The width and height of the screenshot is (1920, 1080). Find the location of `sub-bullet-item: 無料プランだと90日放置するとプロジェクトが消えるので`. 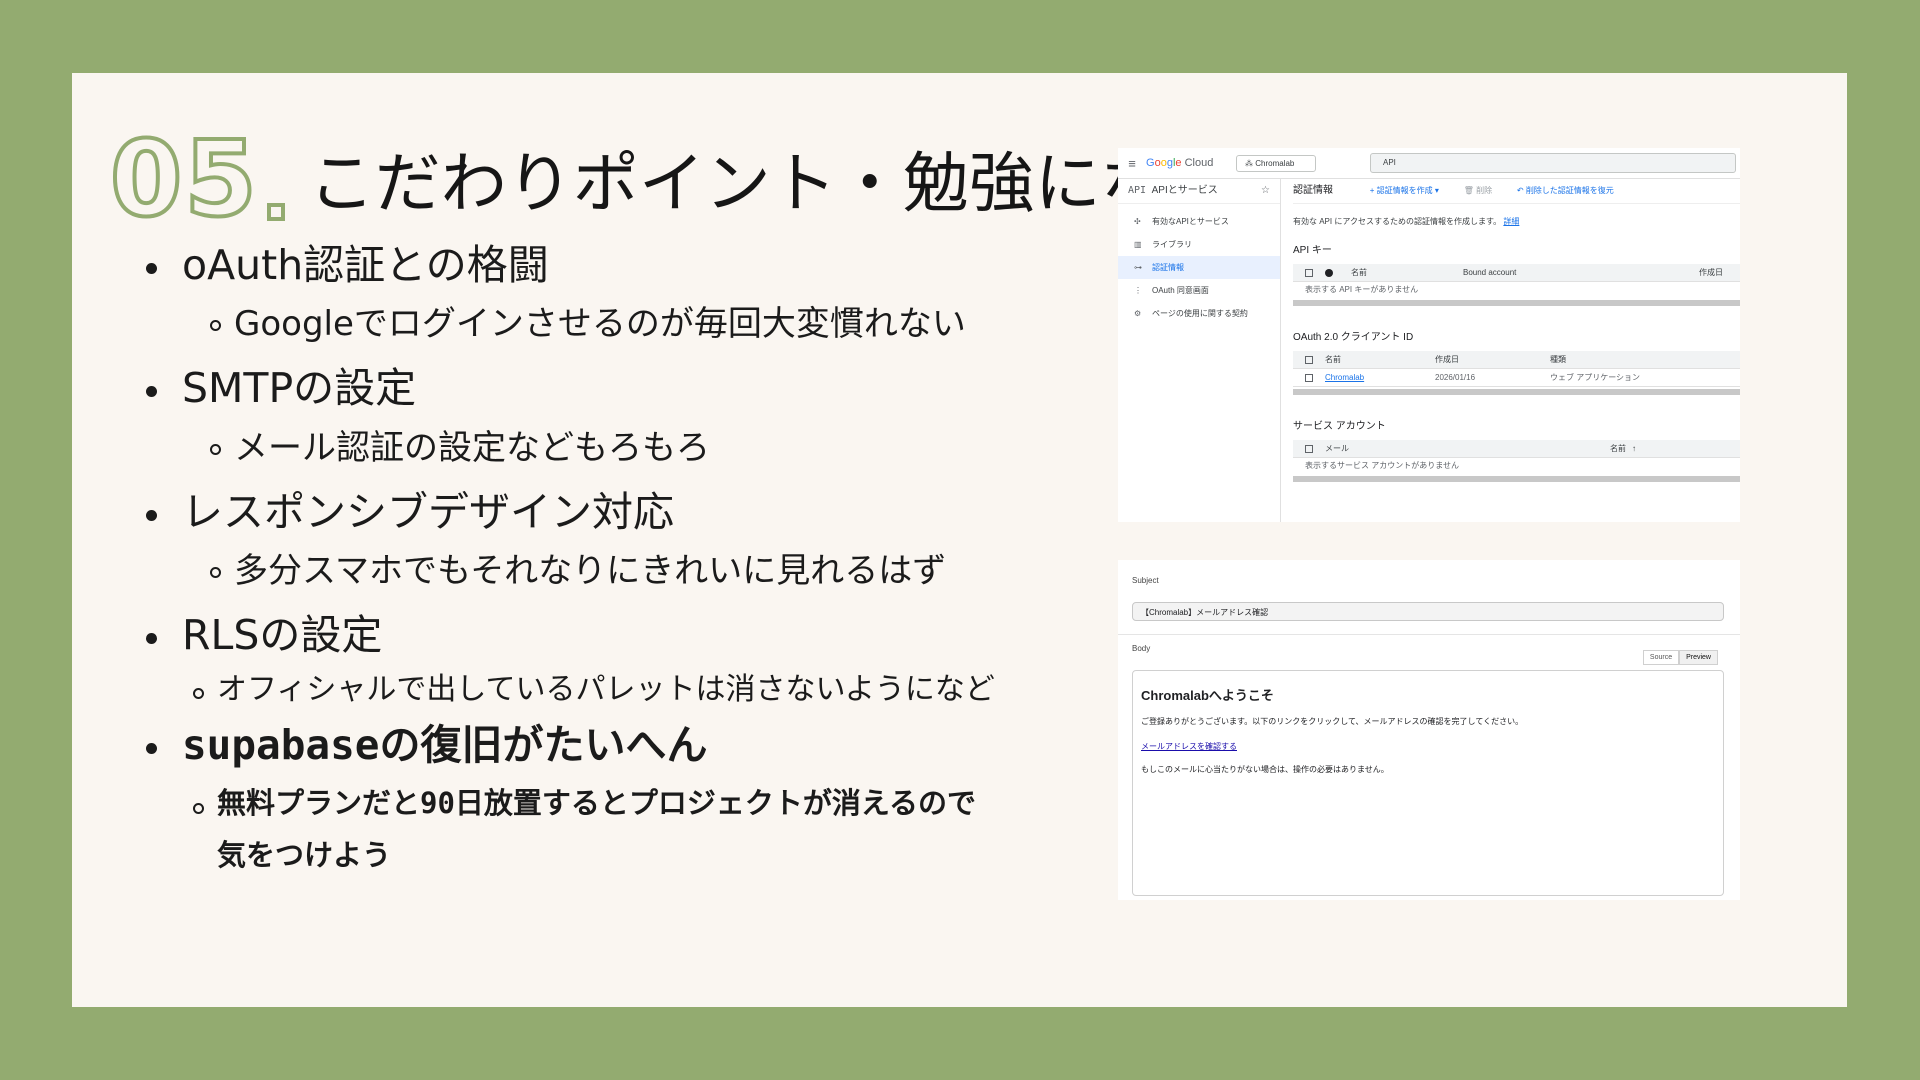

sub-bullet-item: 無料プランだと90日放置するとプロジェクトが消えるので is located at coordinates (668, 804).